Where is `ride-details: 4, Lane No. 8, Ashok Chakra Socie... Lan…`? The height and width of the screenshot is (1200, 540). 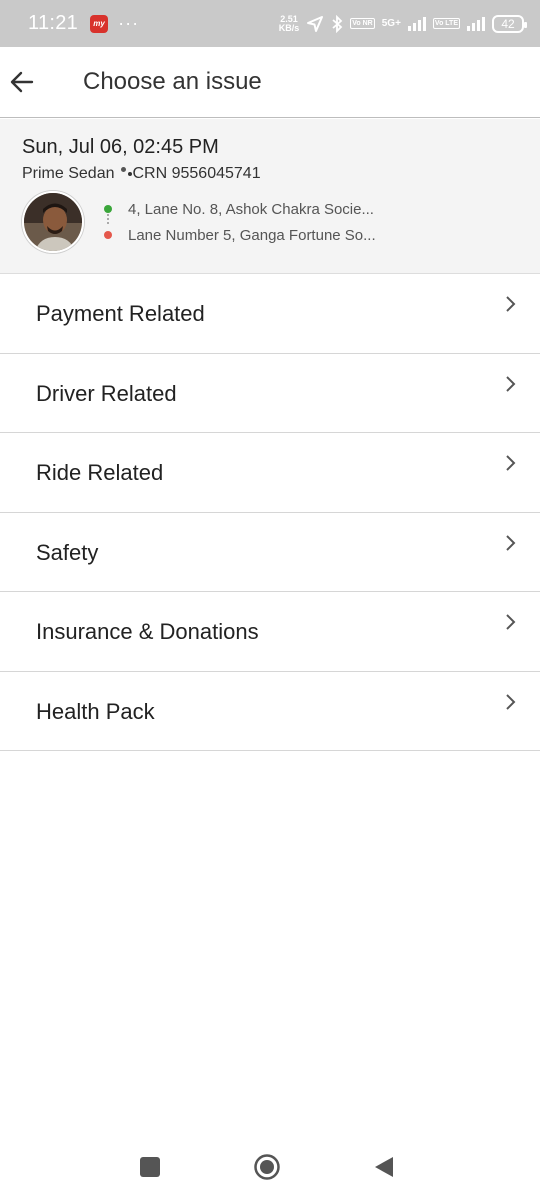
ride-details: 4, Lane No. 8, Ashok Chakra Socie... Lan… is located at coordinates (270, 222).